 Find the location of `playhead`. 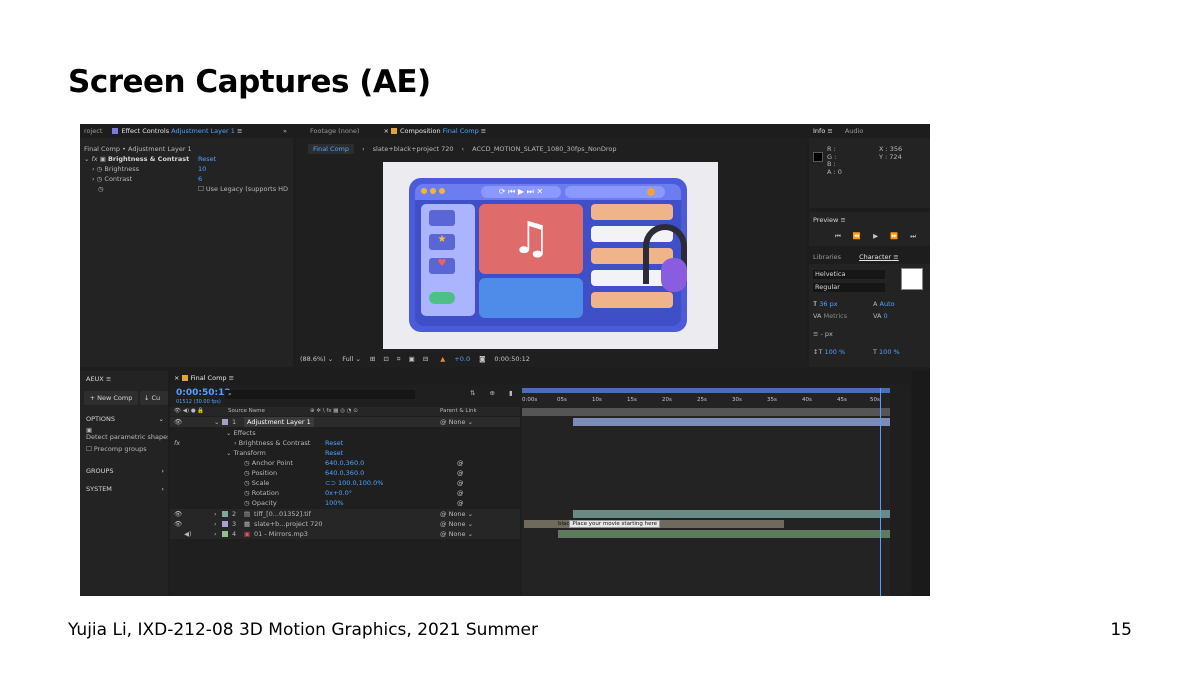

playhead is located at coordinates (880, 492).